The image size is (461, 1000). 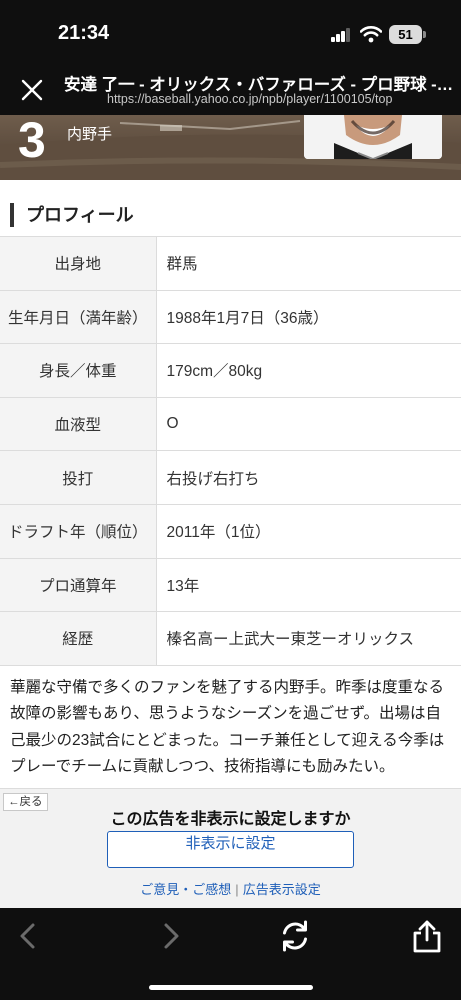 I want to click on table-row: ドラフト年（順位） 2011年（1位）, so click(x=230, y=531).